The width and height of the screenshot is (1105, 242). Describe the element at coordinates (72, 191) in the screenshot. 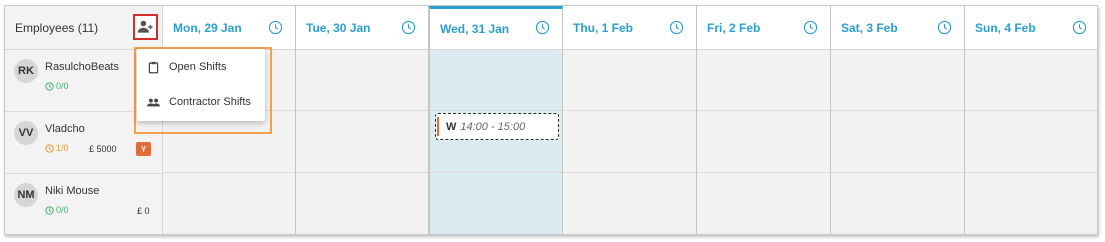

I see `employee-name: Niki Mouse` at that location.